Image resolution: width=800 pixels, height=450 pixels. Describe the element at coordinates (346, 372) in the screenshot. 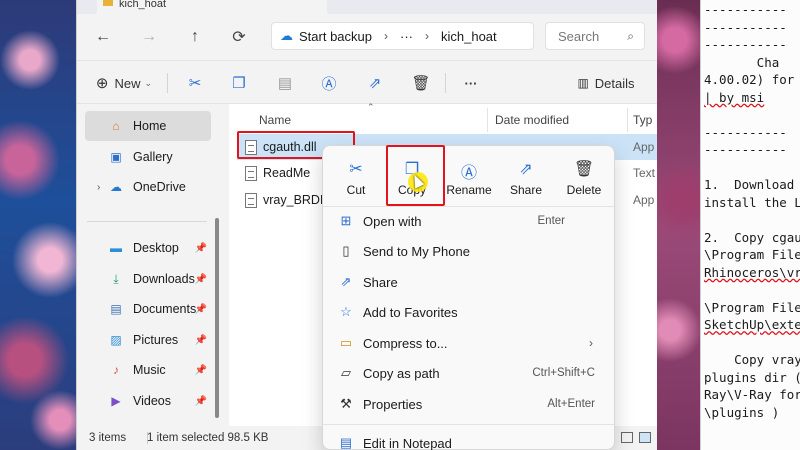

I see `path-icon: ▱` at that location.